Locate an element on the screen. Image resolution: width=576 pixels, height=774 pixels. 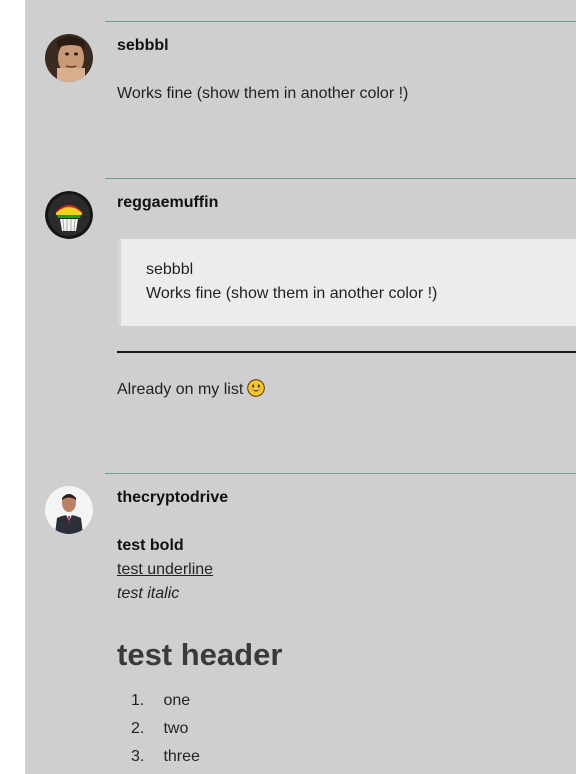
horizontal-rule is located at coordinates (346, 352).